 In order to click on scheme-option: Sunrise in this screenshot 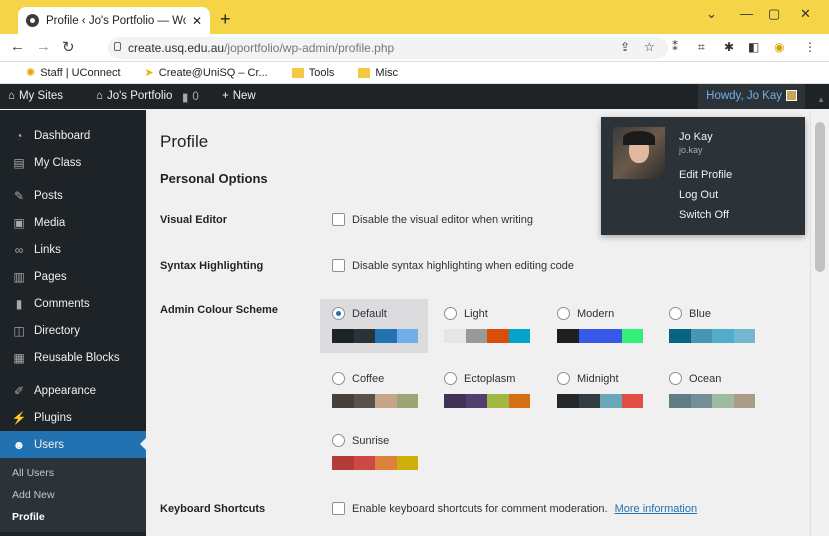, I will do `click(380, 440)`.